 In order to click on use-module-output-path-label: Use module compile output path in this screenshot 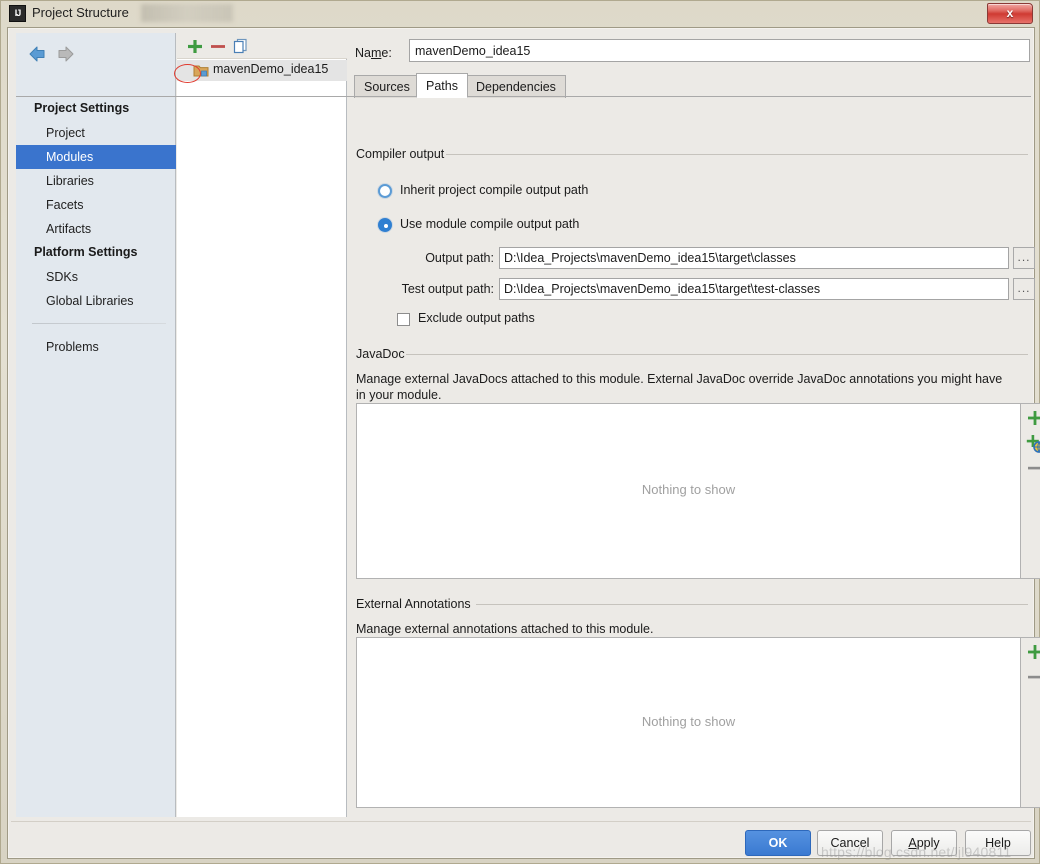, I will do `click(490, 224)`.